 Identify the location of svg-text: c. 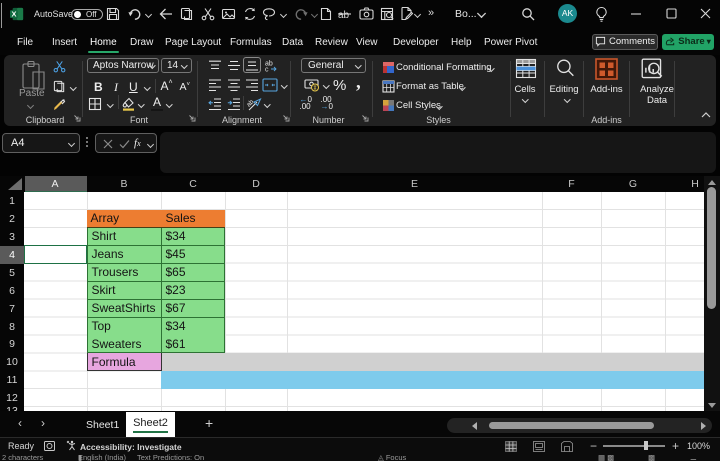
(267, 70).